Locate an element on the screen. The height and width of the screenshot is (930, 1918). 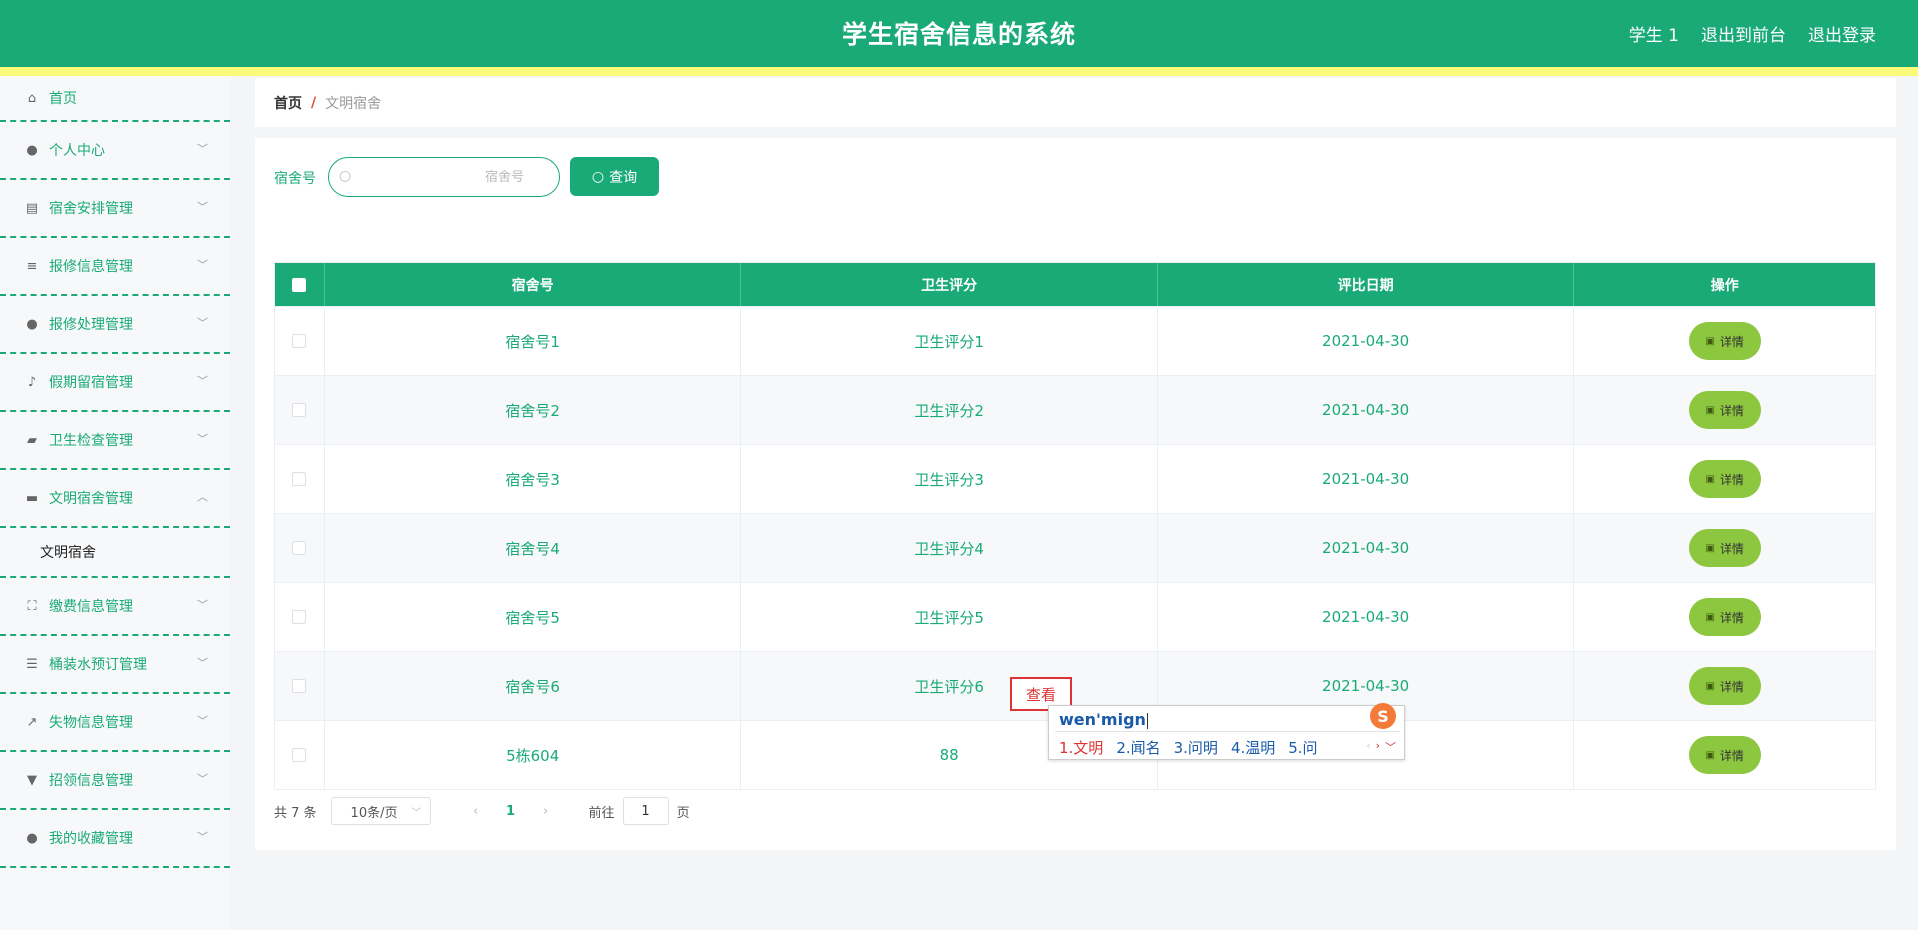
sidebar-item-label: 缴费信息管理 is located at coordinates (91, 607).